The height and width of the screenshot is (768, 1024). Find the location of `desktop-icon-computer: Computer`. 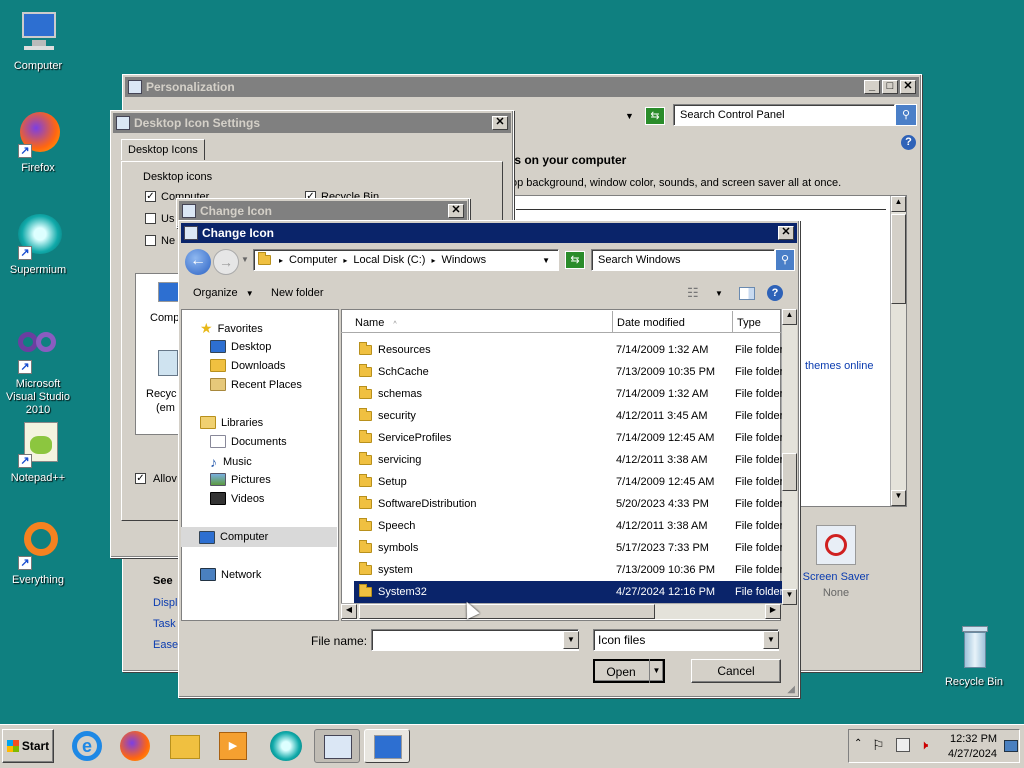

desktop-icon-computer: Computer is located at coordinates (38, 40).